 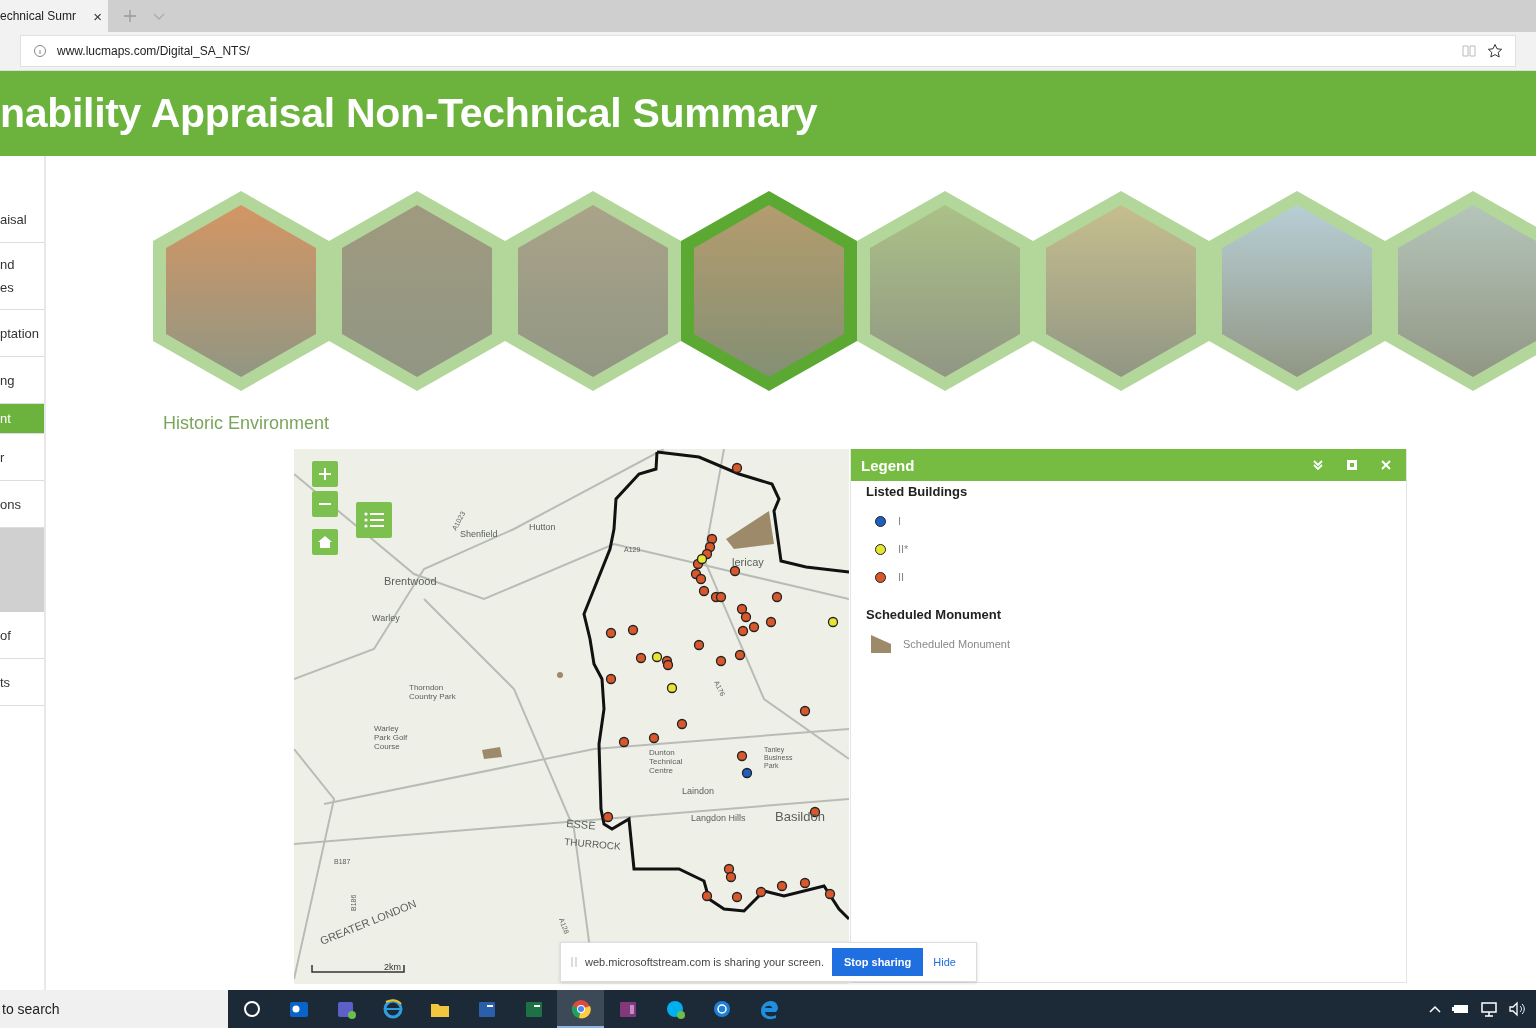 What do you see at coordinates (22, 682) in the screenshot?
I see `sidebar-item: ts` at bounding box center [22, 682].